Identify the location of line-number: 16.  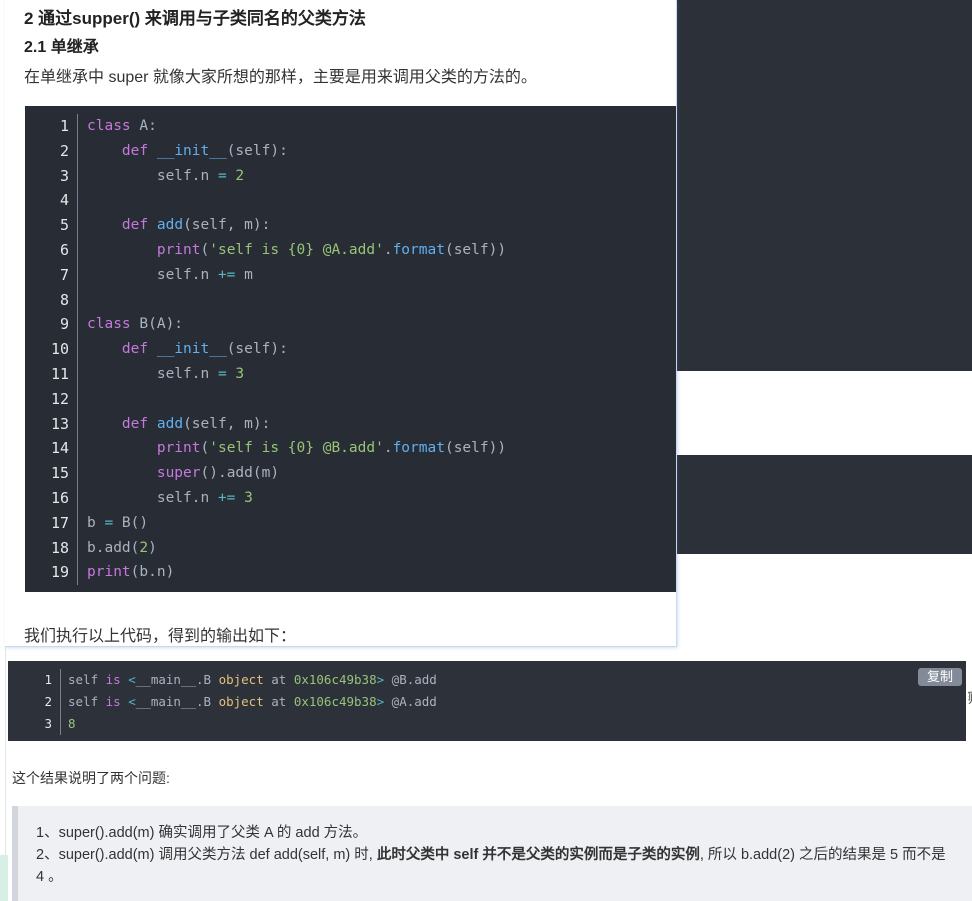
(59, 497).